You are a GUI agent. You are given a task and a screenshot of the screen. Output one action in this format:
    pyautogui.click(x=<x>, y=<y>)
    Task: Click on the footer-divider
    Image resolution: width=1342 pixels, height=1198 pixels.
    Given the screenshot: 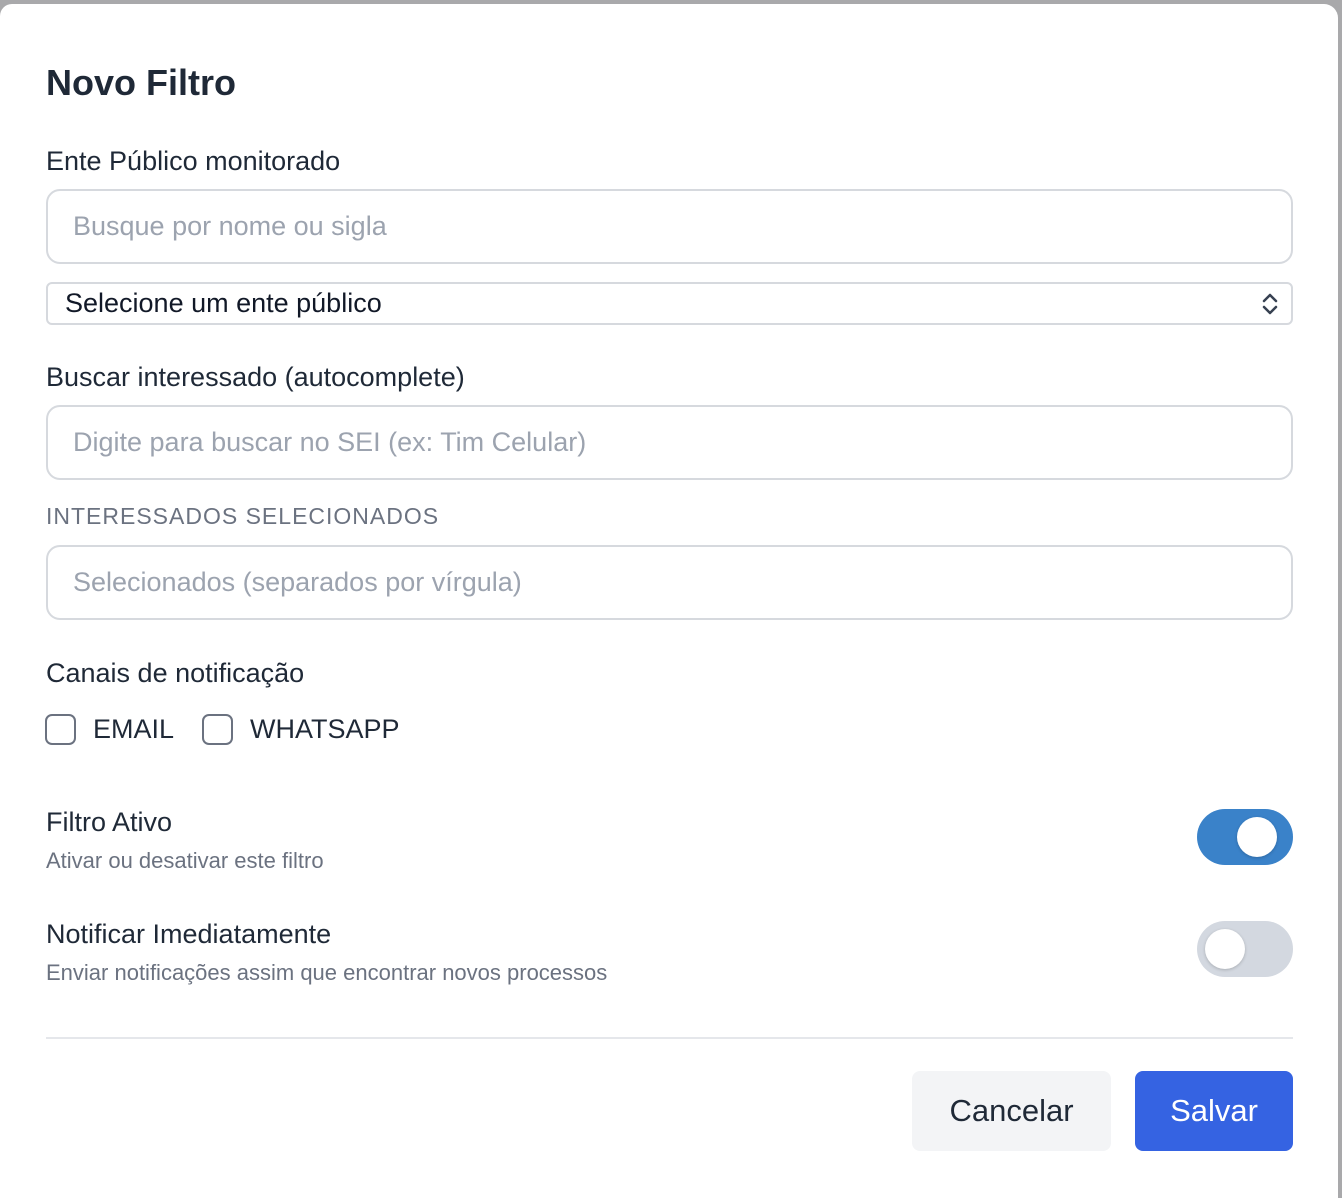 What is the action you would take?
    pyautogui.click(x=669, y=1038)
    